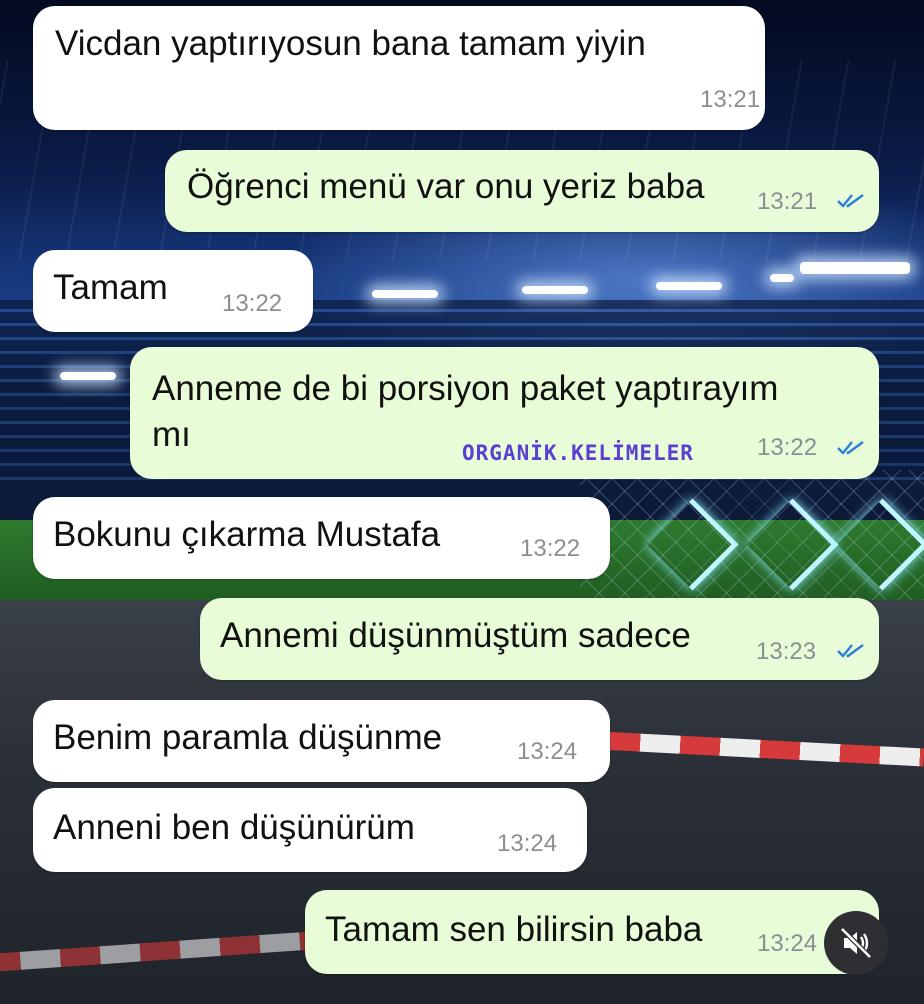 The width and height of the screenshot is (924, 1004). What do you see at coordinates (446, 186) in the screenshot?
I see `message-text: Öğrenci menü var onu yeriz baba` at bounding box center [446, 186].